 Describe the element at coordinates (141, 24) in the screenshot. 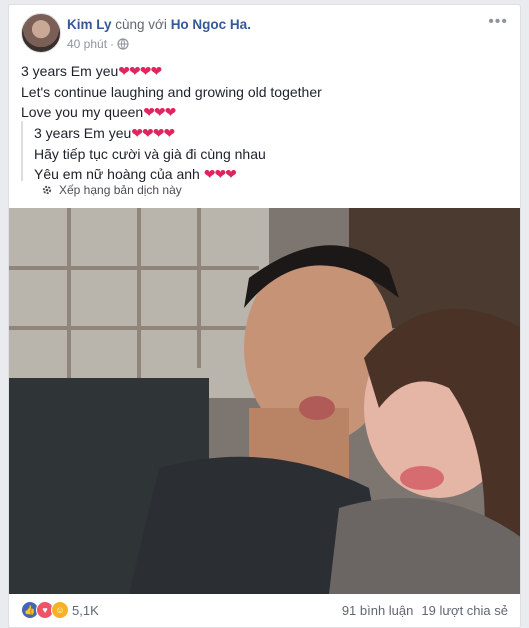

I see `with-text: cùng với` at that location.